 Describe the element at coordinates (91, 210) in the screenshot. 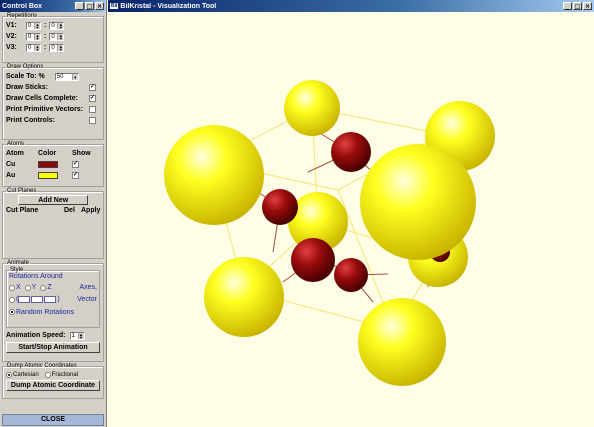

I see `cut-plane-apply-col: Apply` at that location.